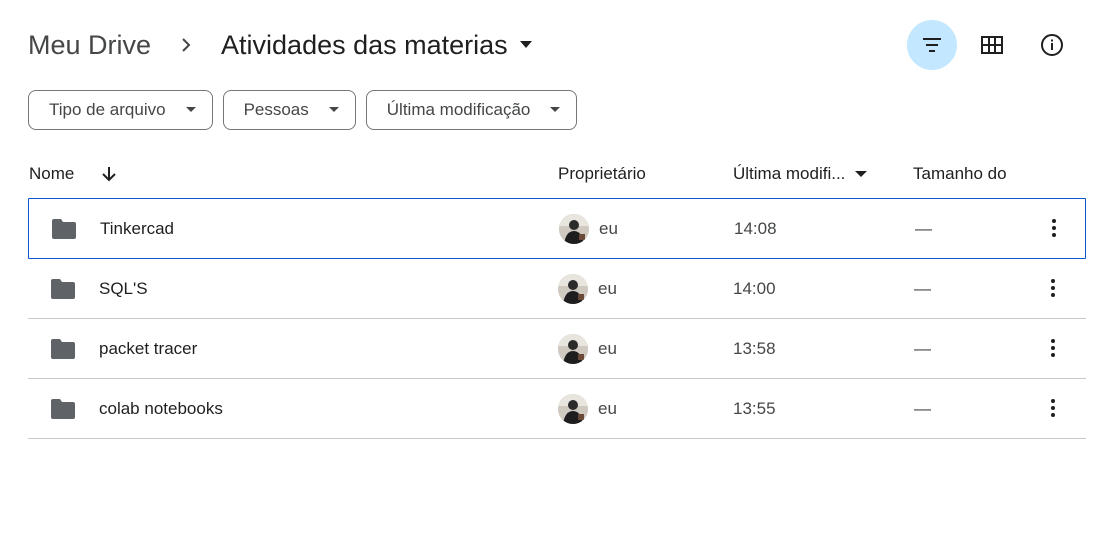  I want to click on grid-view-icon, so click(992, 45).